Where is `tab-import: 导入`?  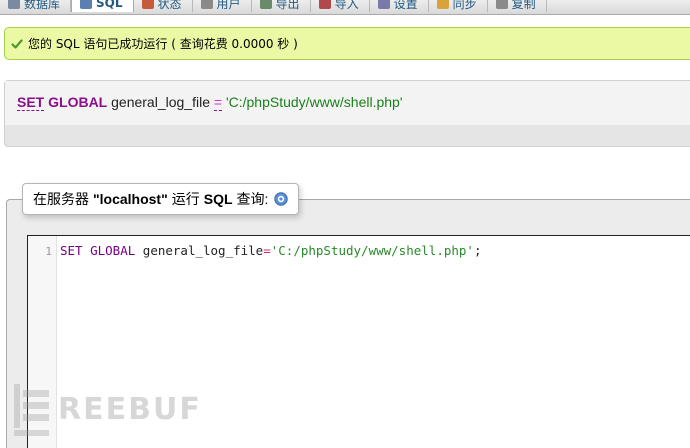
tab-import: 导入 is located at coordinates (340, 6).